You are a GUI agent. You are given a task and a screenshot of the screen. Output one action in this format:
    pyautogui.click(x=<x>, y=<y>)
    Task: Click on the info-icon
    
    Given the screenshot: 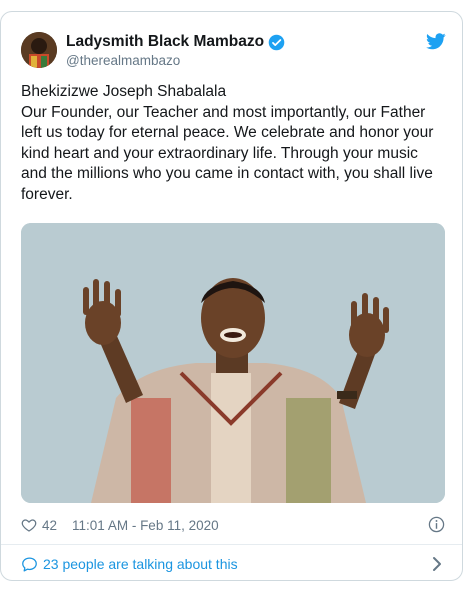 What is the action you would take?
    pyautogui.click(x=436, y=524)
    